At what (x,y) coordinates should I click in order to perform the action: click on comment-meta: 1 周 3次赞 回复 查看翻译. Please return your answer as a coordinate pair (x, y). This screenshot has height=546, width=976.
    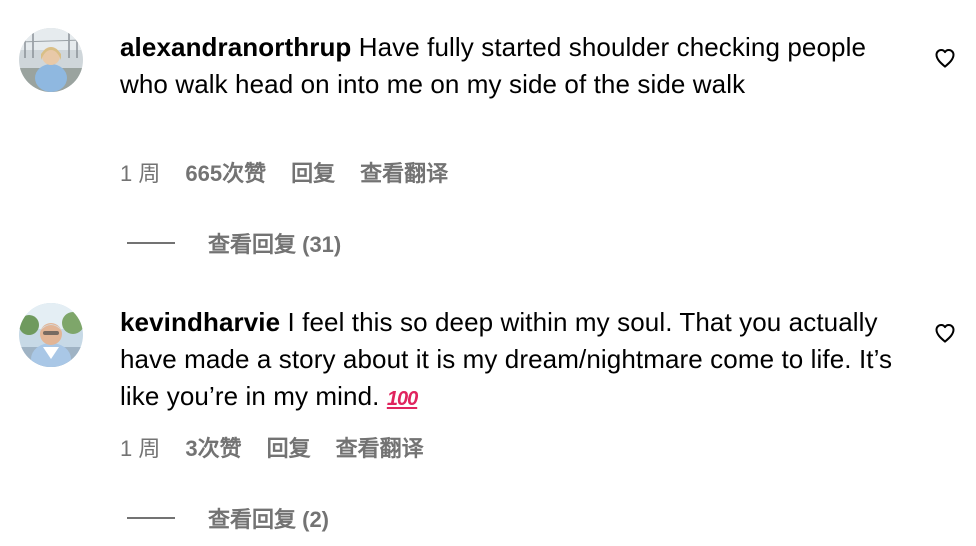
    Looking at the image, I should click on (272, 447).